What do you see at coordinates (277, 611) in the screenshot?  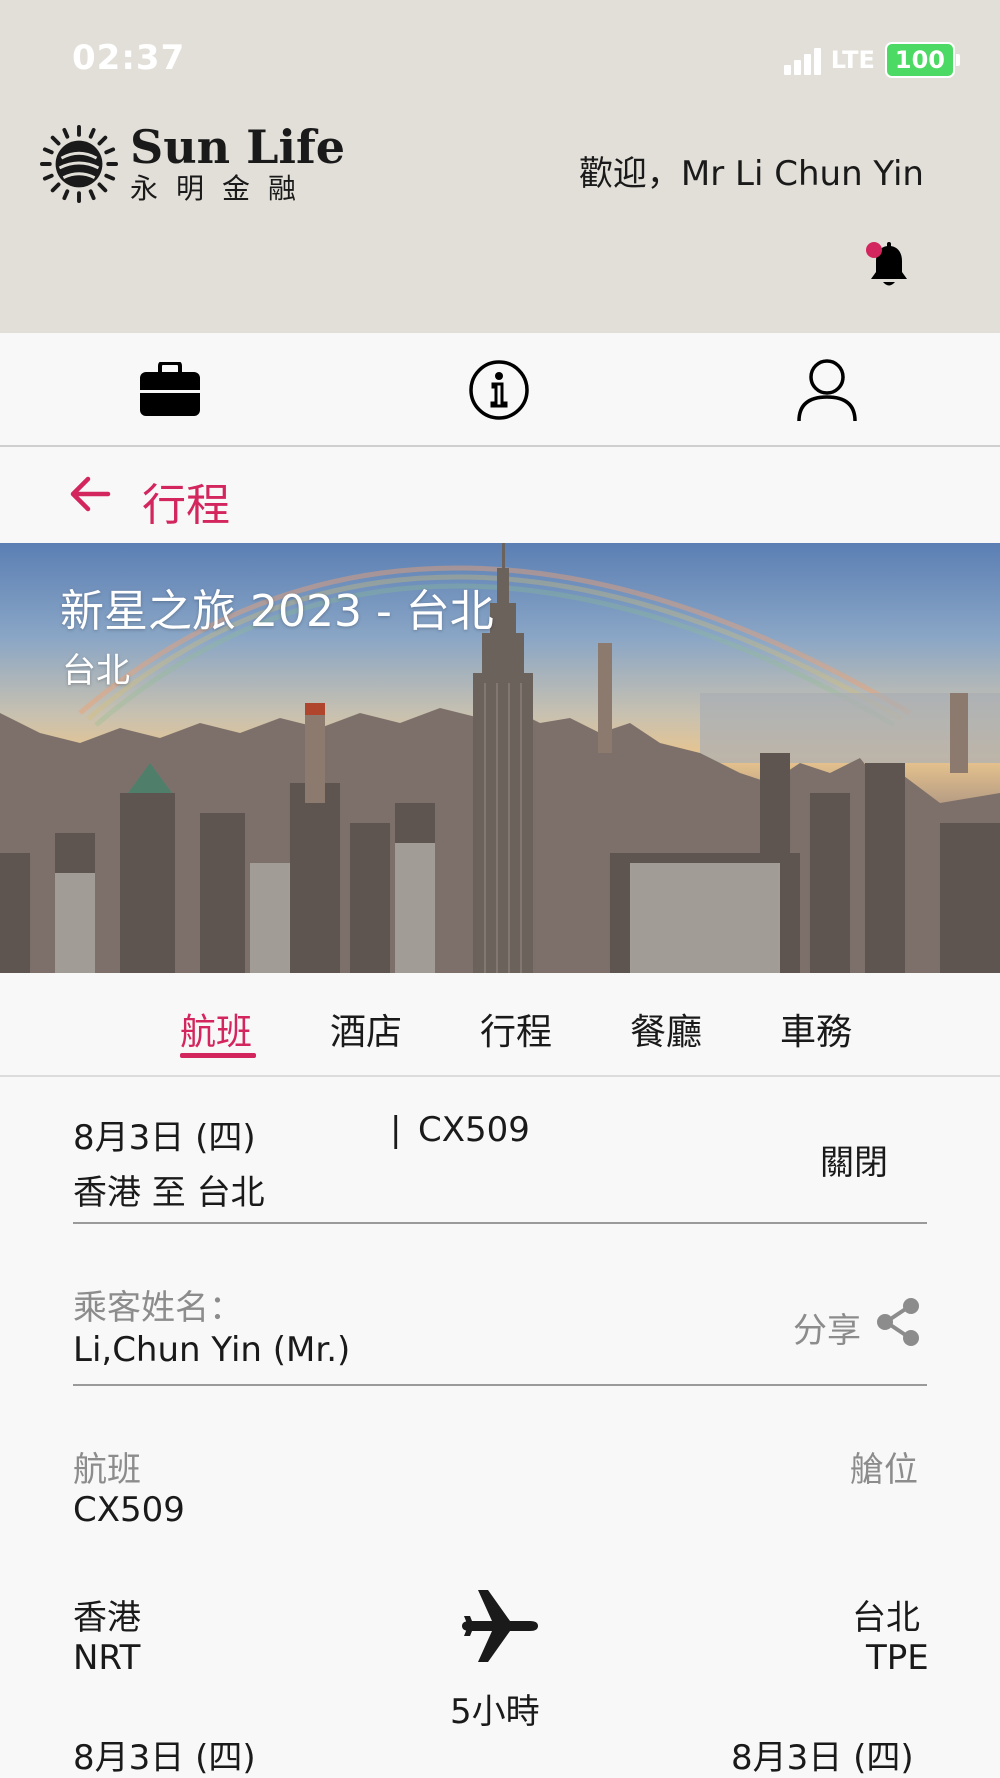 I see `trip-title: 新星之旅 2023 - 台北` at bounding box center [277, 611].